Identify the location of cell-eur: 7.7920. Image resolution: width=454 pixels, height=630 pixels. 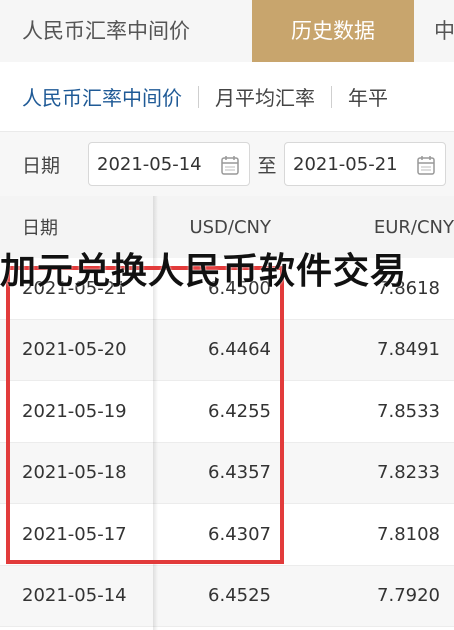
(408, 596).